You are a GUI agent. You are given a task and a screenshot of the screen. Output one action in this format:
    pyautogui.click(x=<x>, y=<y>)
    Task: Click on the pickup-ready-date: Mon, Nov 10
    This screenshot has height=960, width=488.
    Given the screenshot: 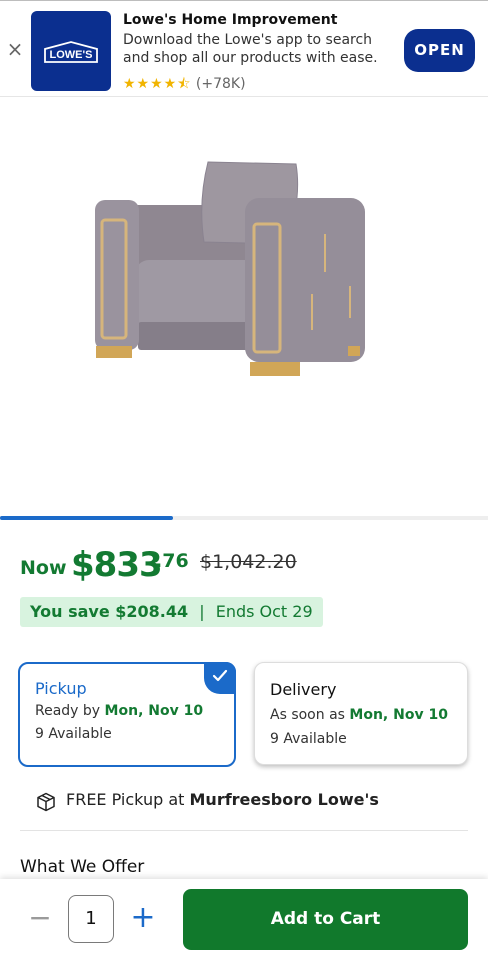 What is the action you would take?
    pyautogui.click(x=154, y=711)
    